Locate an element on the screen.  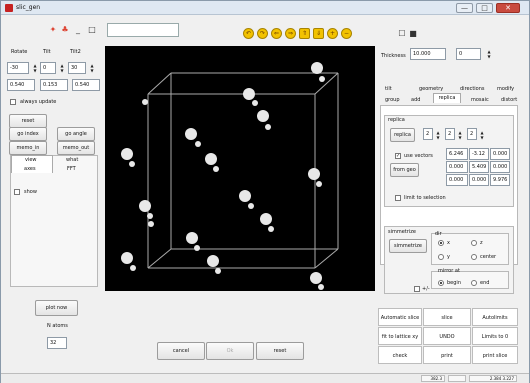
view-x-input: 0.540 is located at coordinates (21, 85).